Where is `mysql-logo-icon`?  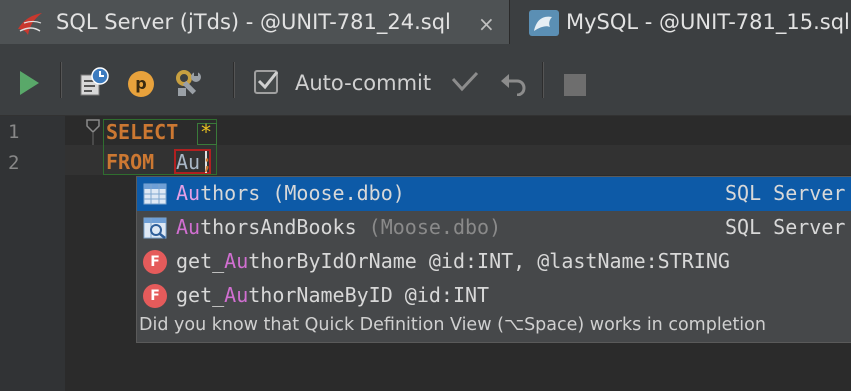 mysql-logo-icon is located at coordinates (544, 25).